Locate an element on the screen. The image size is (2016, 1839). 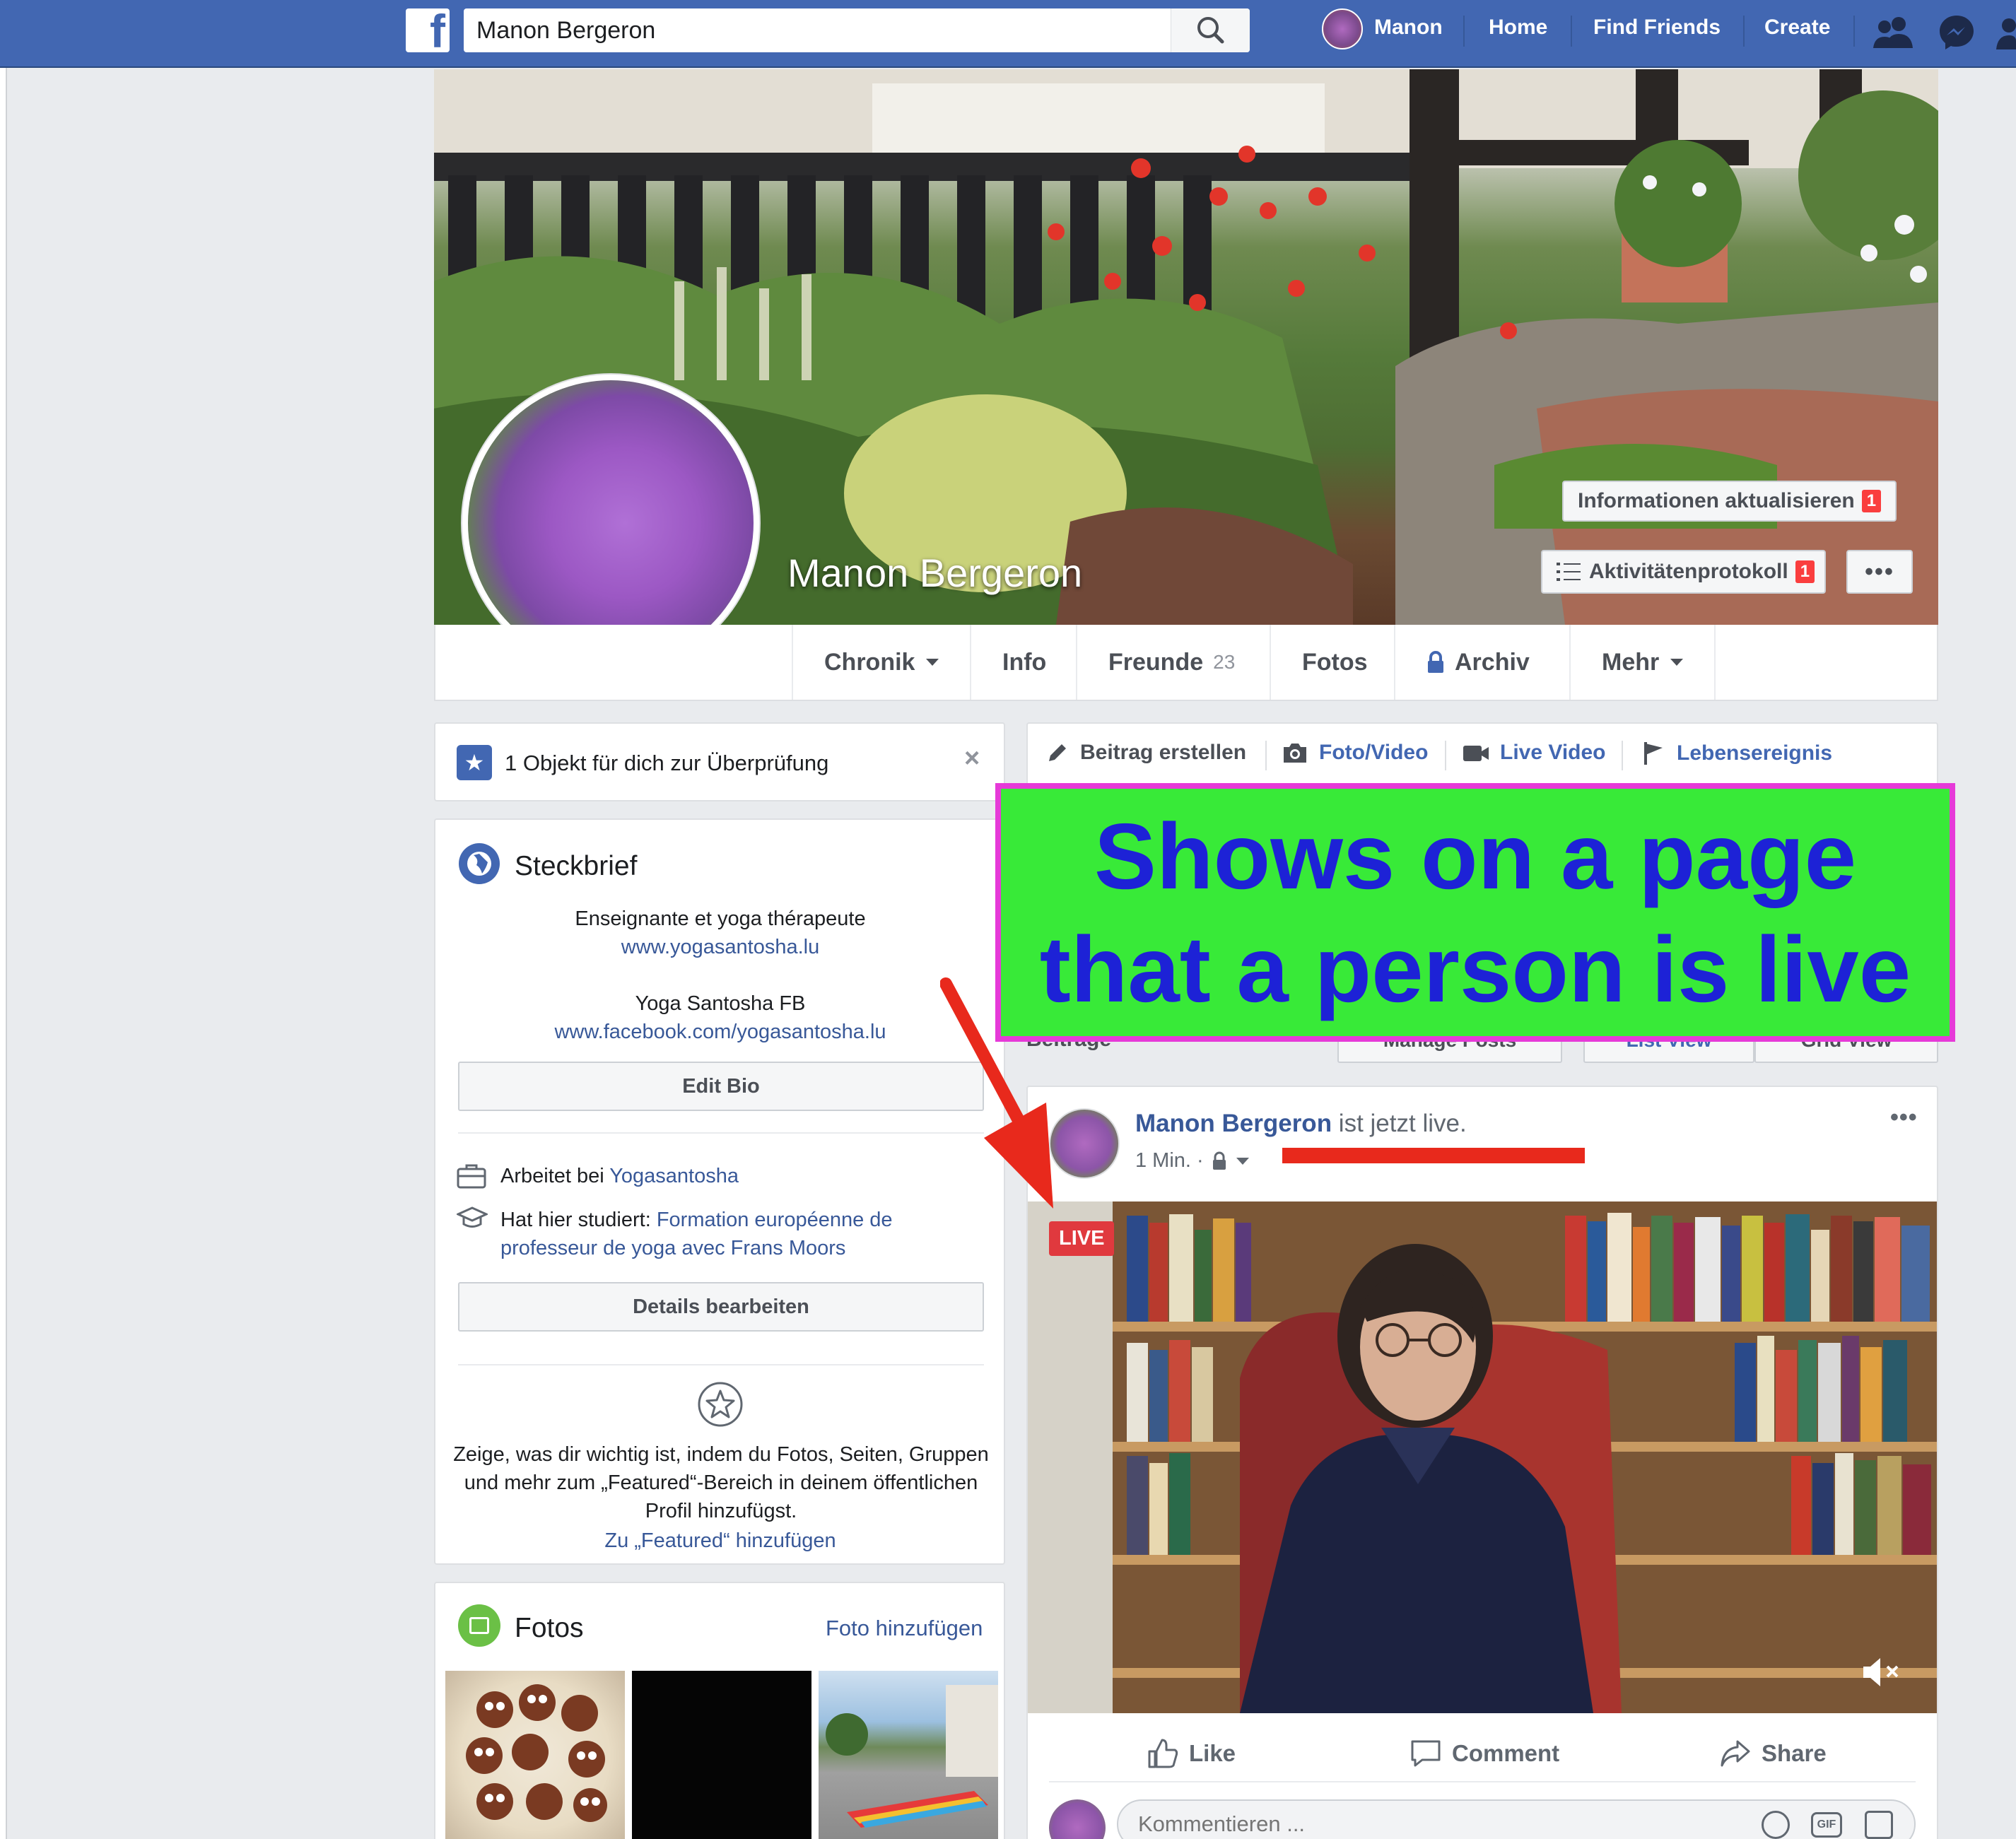
photos-title: Fotos is located at coordinates (549, 1628).